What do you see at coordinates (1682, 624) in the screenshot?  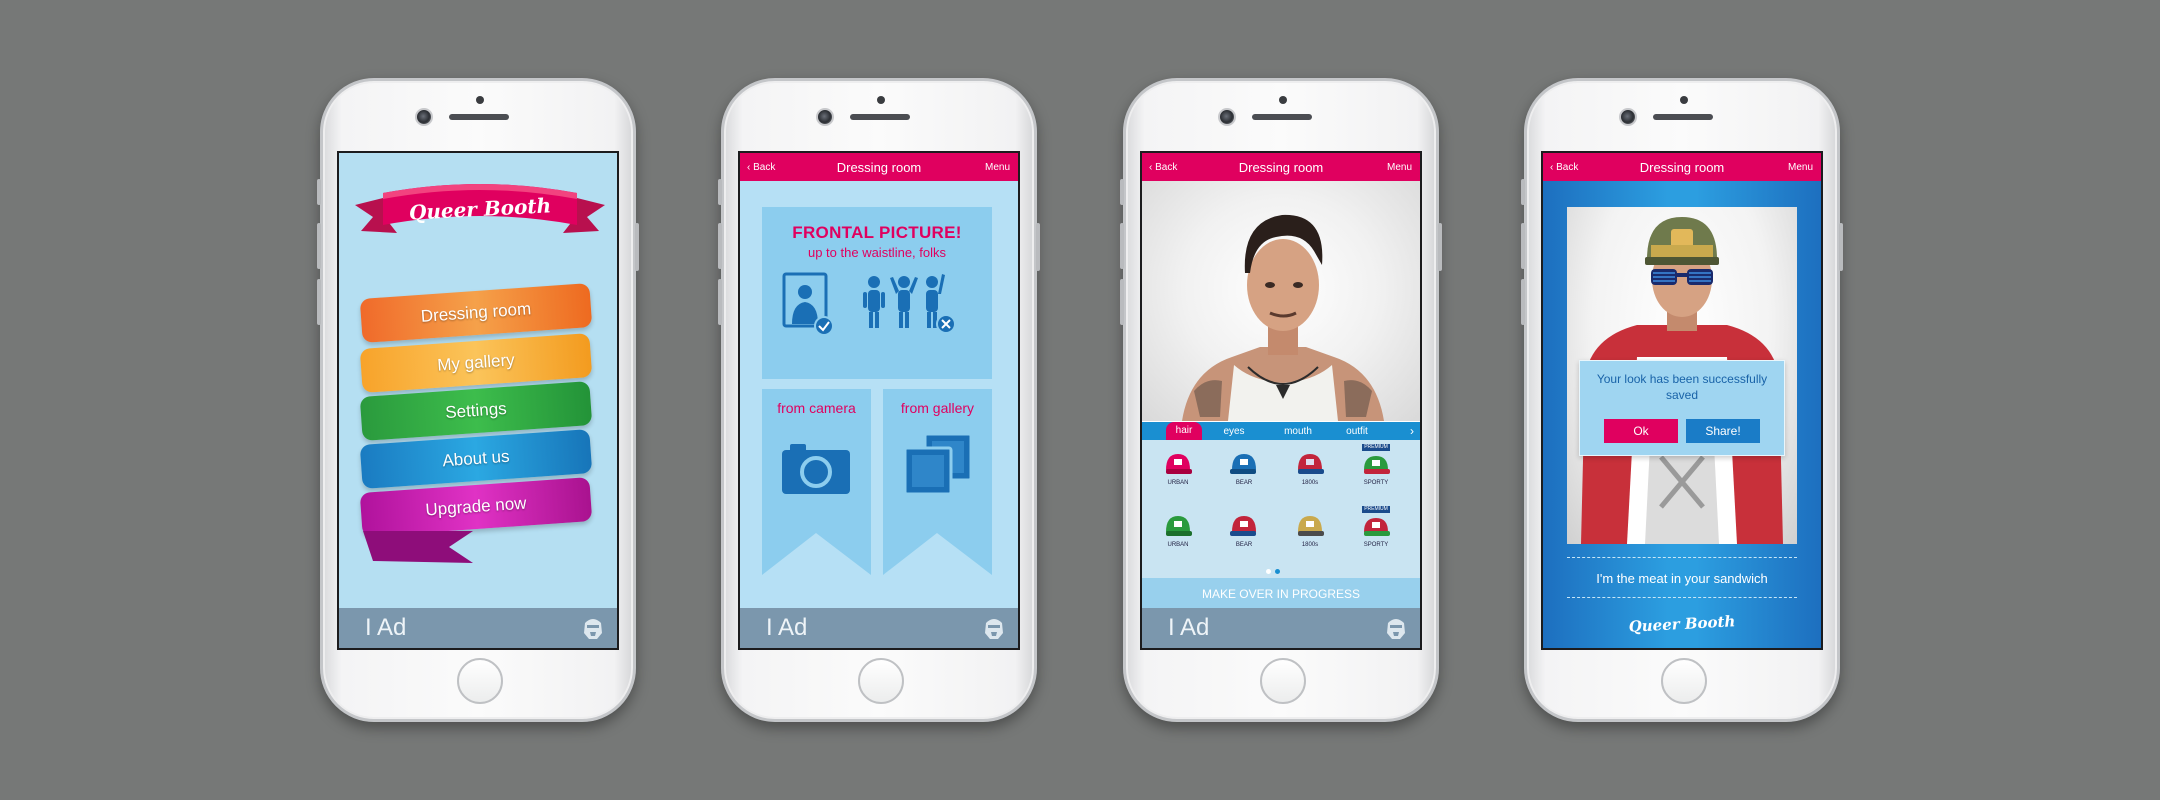 I see `app-logo: Queer Booth` at bounding box center [1682, 624].